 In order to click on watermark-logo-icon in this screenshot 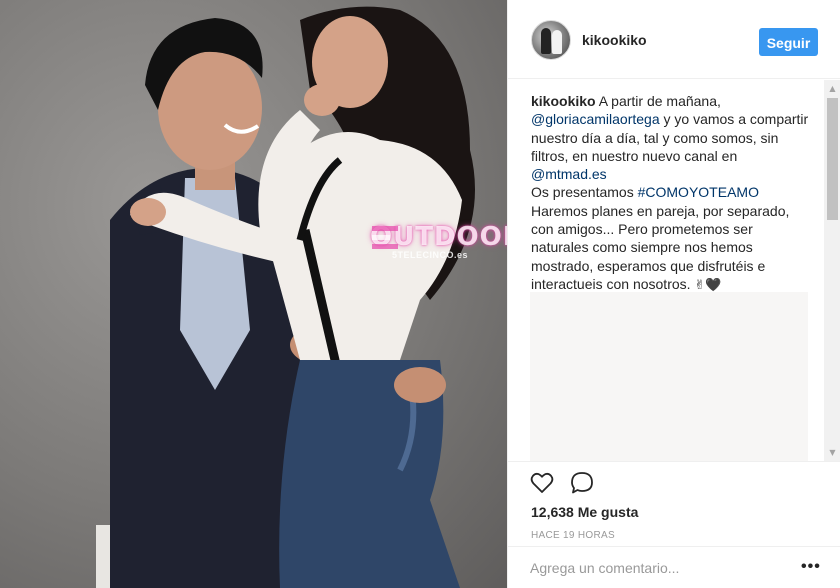, I will do `click(385, 237)`.